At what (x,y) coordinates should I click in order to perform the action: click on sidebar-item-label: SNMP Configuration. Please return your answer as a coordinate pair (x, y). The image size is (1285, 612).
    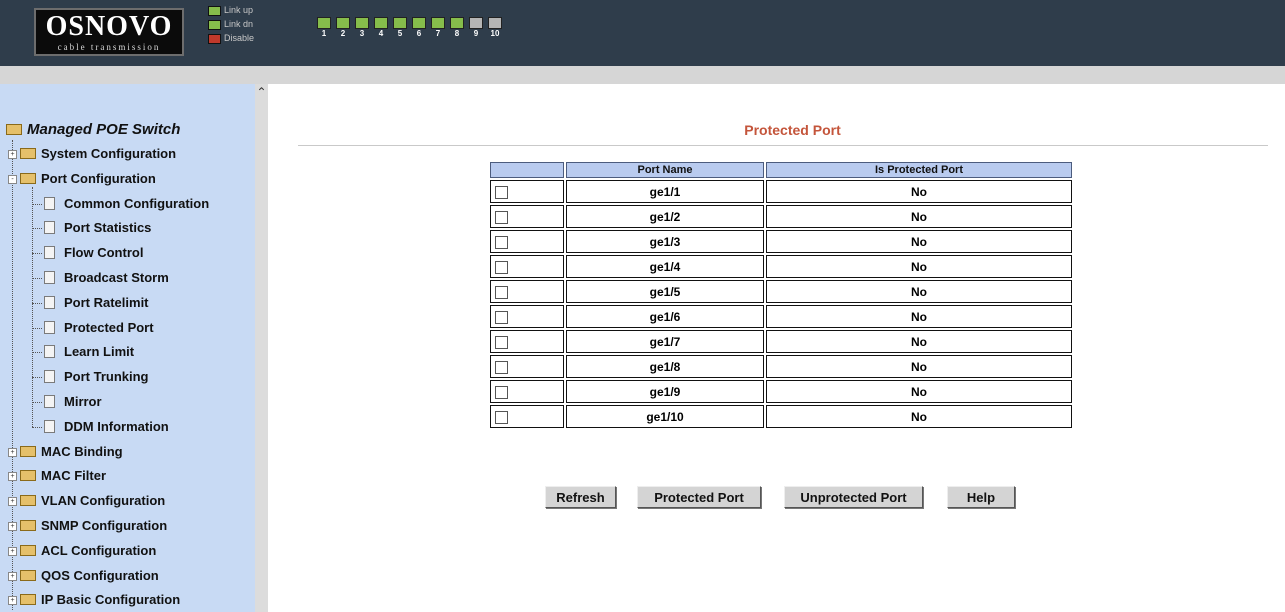
    Looking at the image, I should click on (104, 525).